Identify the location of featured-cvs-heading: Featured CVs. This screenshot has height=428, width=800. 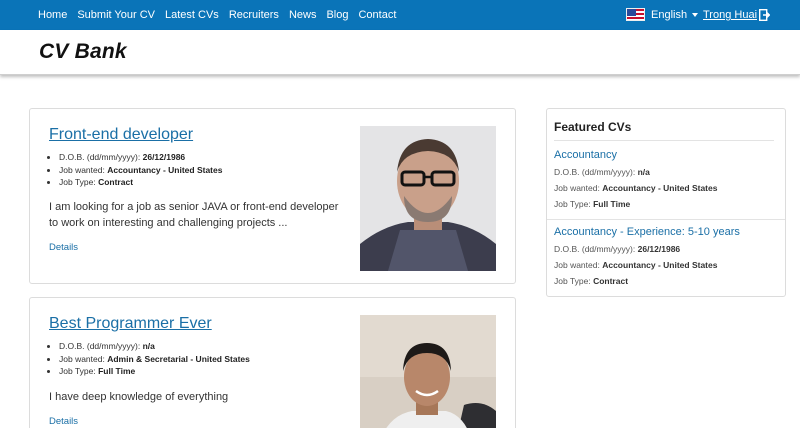
(593, 127).